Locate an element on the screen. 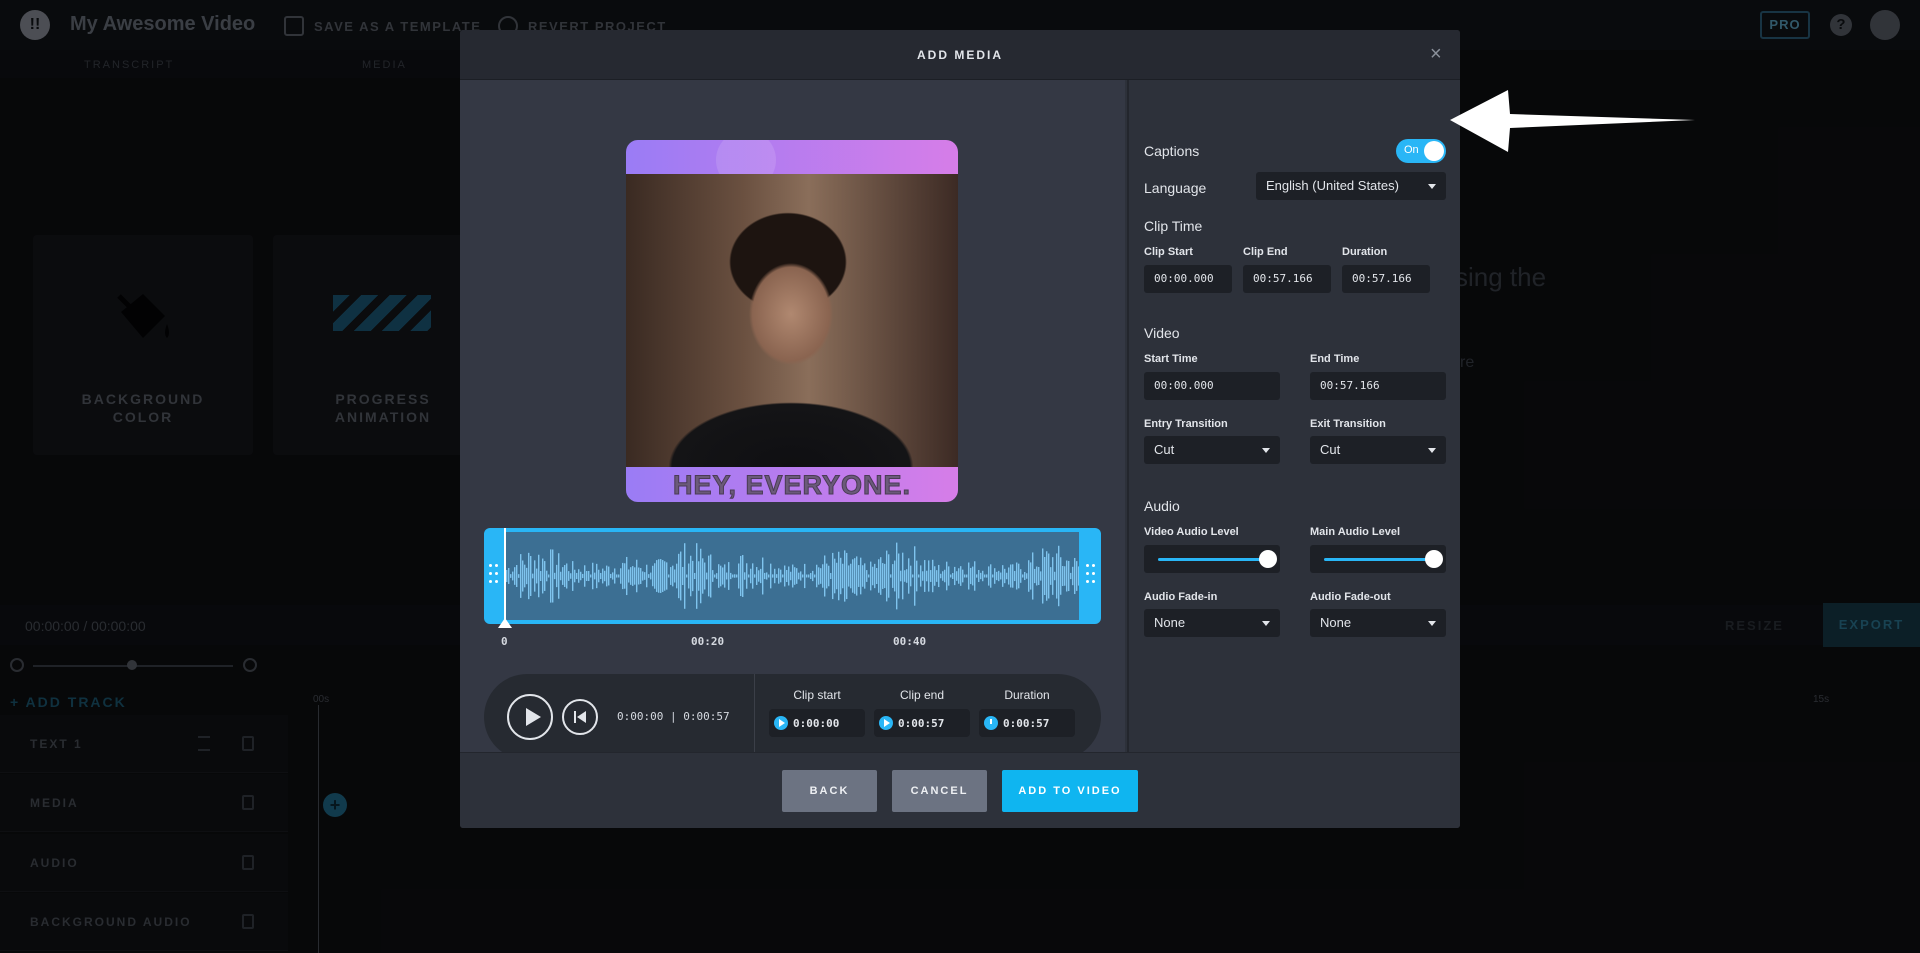  playhead-handle-icon is located at coordinates (505, 623).